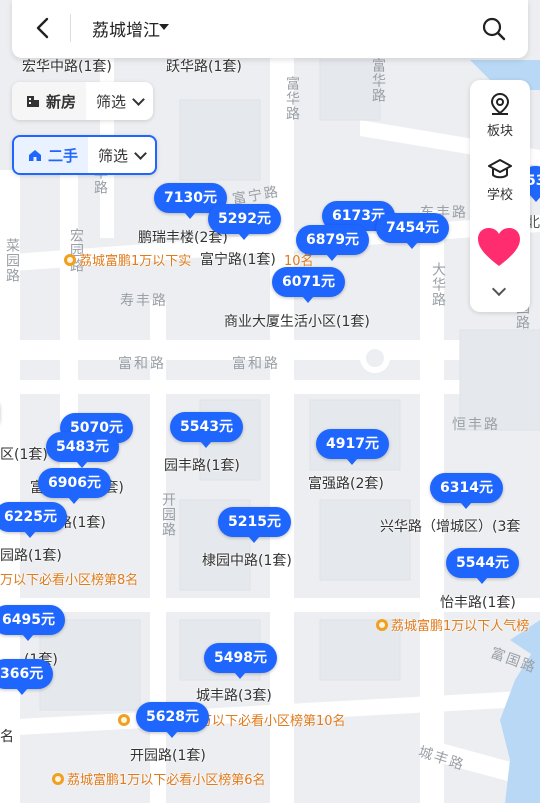  I want to click on ranking-text: 万以下必看小区榜第8名, so click(69, 580).